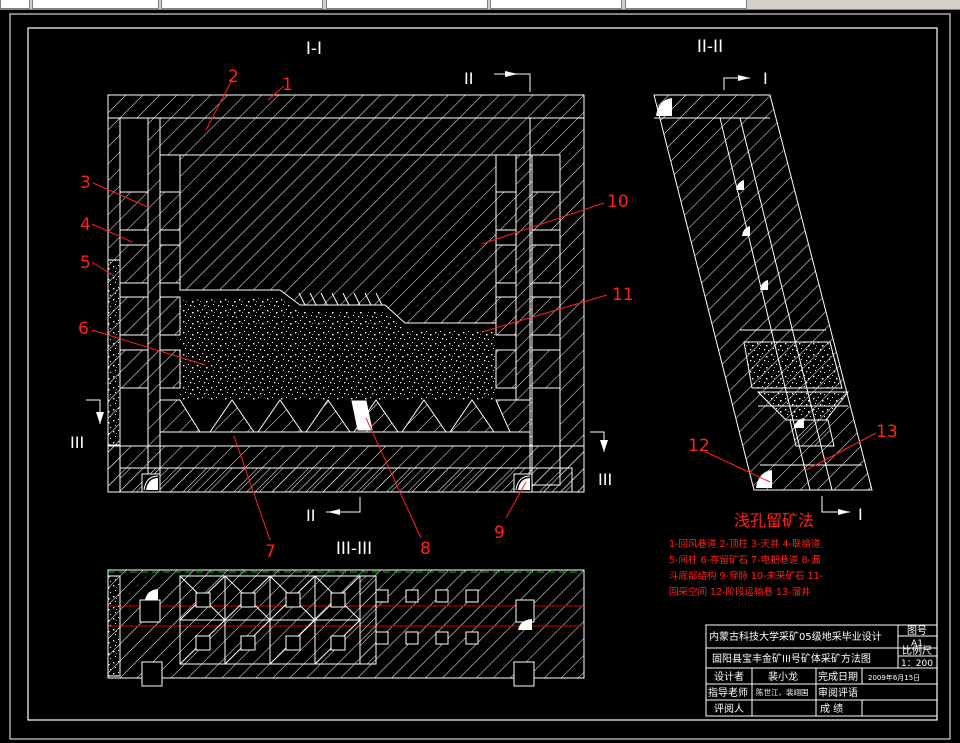 The width and height of the screenshot is (960, 743). Describe the element at coordinates (287, 85) in the screenshot. I see `callout-1: 1` at that location.